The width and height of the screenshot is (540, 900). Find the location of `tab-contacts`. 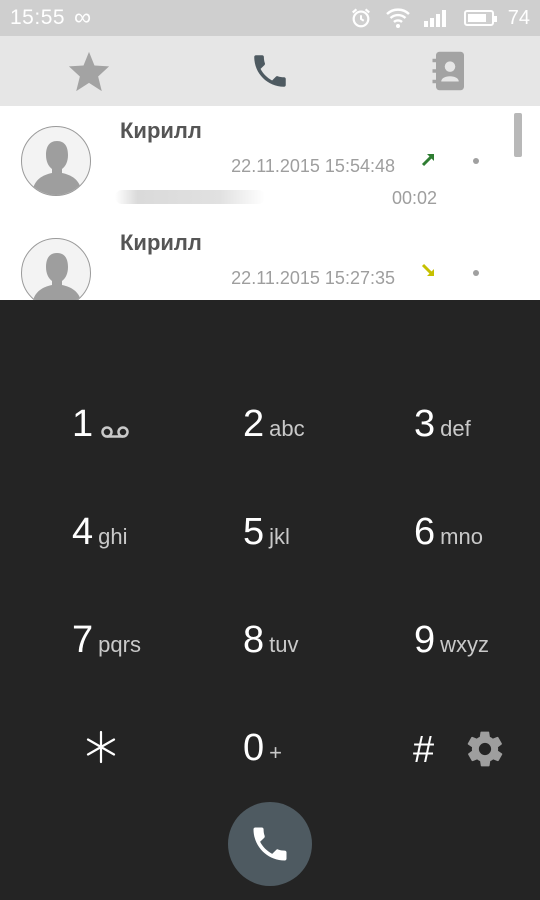

tab-contacts is located at coordinates (450, 71).